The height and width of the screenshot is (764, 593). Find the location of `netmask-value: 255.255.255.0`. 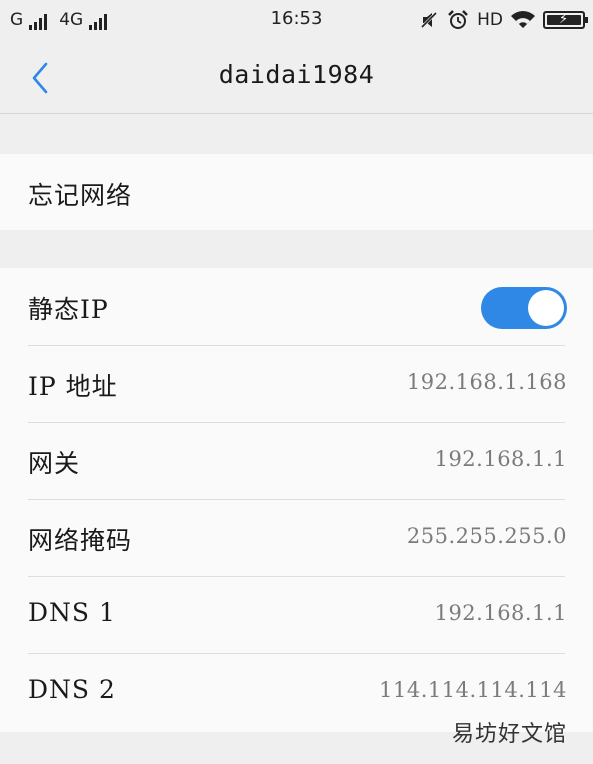

netmask-value: 255.255.255.0 is located at coordinates (486, 536).